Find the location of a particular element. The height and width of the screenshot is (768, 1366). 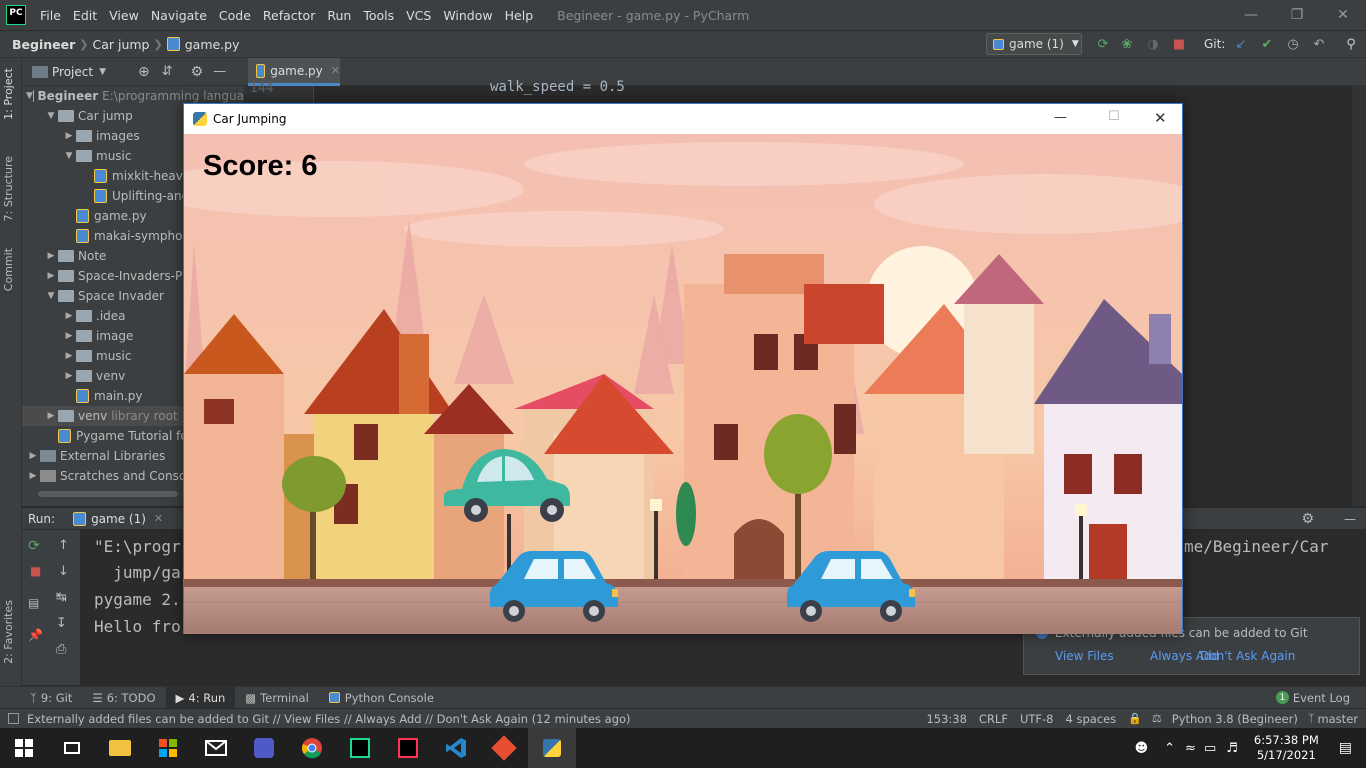

tab-todo: ☰ 6: TODO is located at coordinates (123, 698).